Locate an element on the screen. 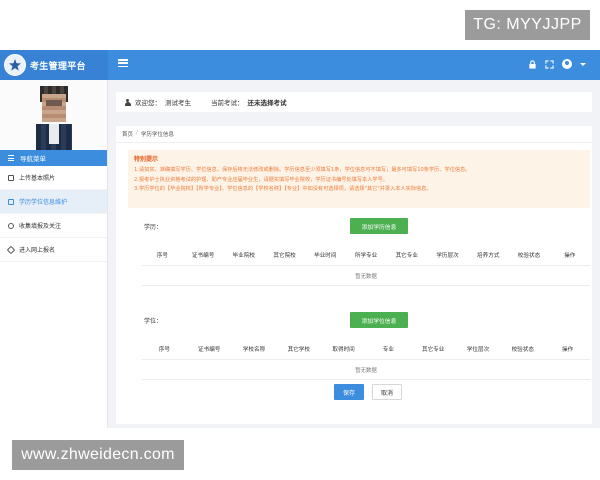  sidebar-item-label: 上传基本照片 is located at coordinates (37, 178).